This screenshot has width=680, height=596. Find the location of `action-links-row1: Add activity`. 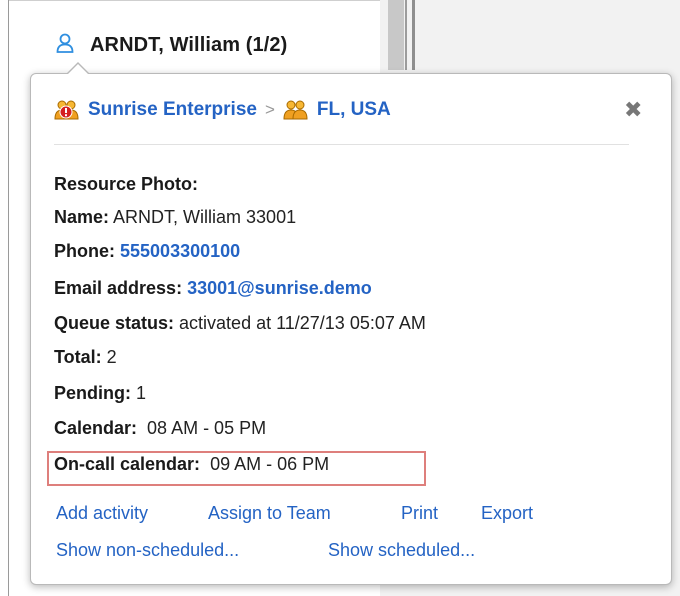

action-links-row1: Add activity is located at coordinates (102, 513).